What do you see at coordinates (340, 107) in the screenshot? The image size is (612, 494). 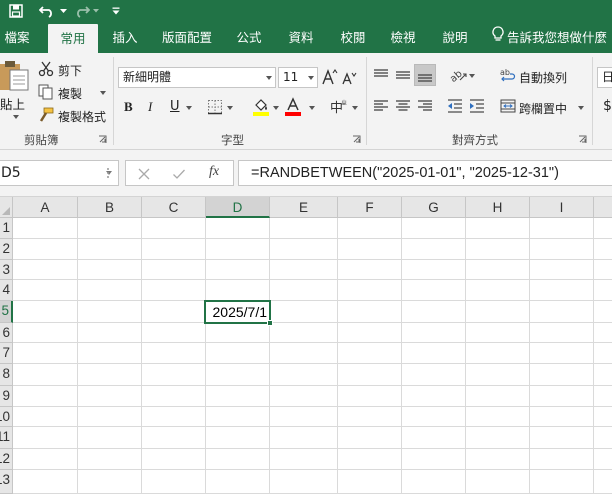 I see `phonetic-guide-icon: 中ㄓ` at bounding box center [340, 107].